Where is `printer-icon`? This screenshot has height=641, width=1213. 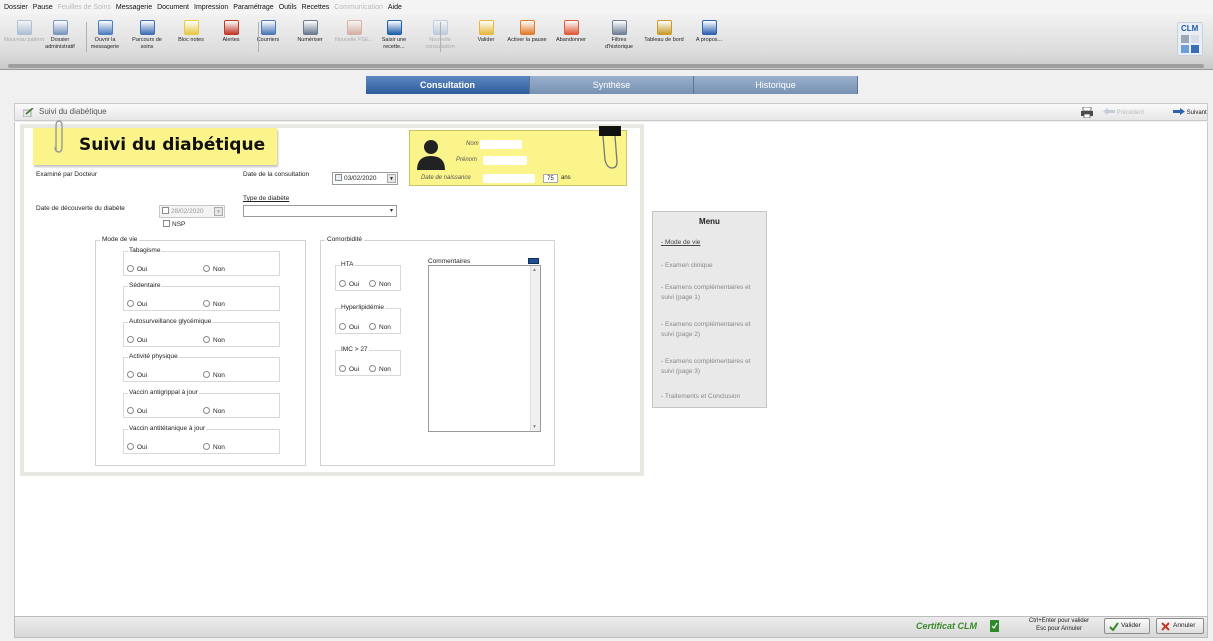 printer-icon is located at coordinates (1087, 112).